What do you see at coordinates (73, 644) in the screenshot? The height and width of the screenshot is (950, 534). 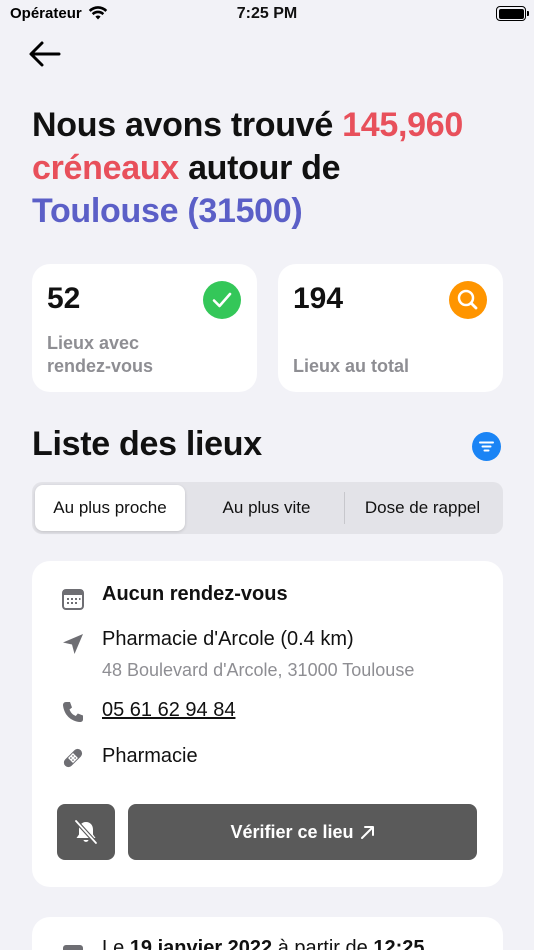 I see `location-arrow-icon` at bounding box center [73, 644].